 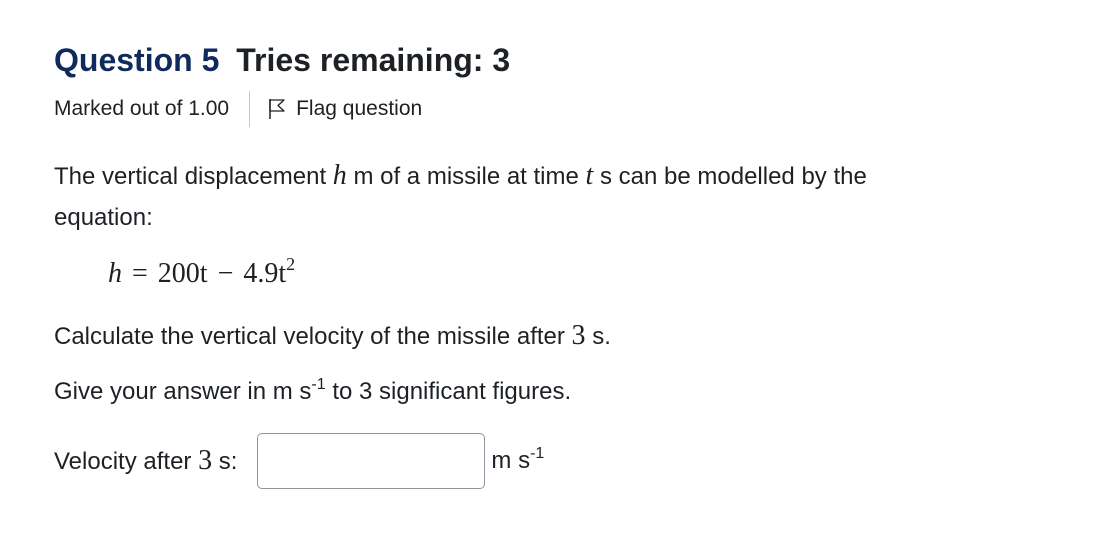 What do you see at coordinates (511, 460) in the screenshot?
I see `unit-text: m s` at bounding box center [511, 460].